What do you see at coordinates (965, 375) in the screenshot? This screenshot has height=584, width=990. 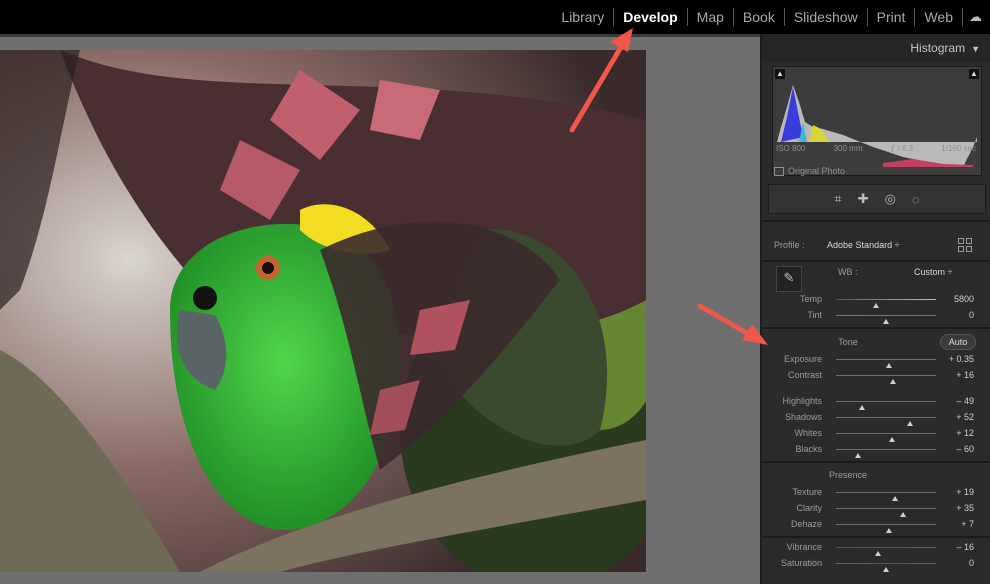 I see `slider-value: + 16` at bounding box center [965, 375].